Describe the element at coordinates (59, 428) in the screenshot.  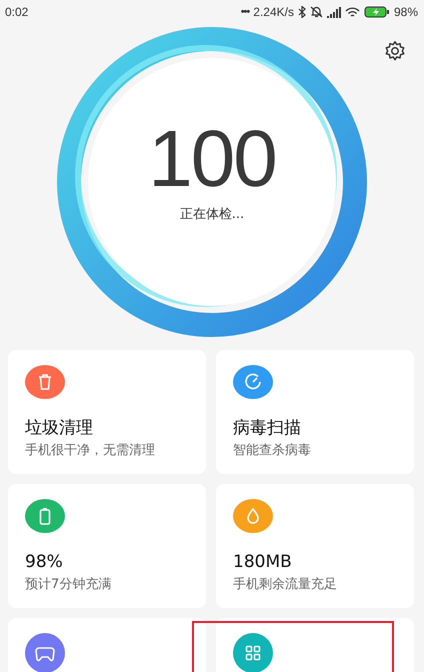
I see `card-title: 垃圾清理` at that location.